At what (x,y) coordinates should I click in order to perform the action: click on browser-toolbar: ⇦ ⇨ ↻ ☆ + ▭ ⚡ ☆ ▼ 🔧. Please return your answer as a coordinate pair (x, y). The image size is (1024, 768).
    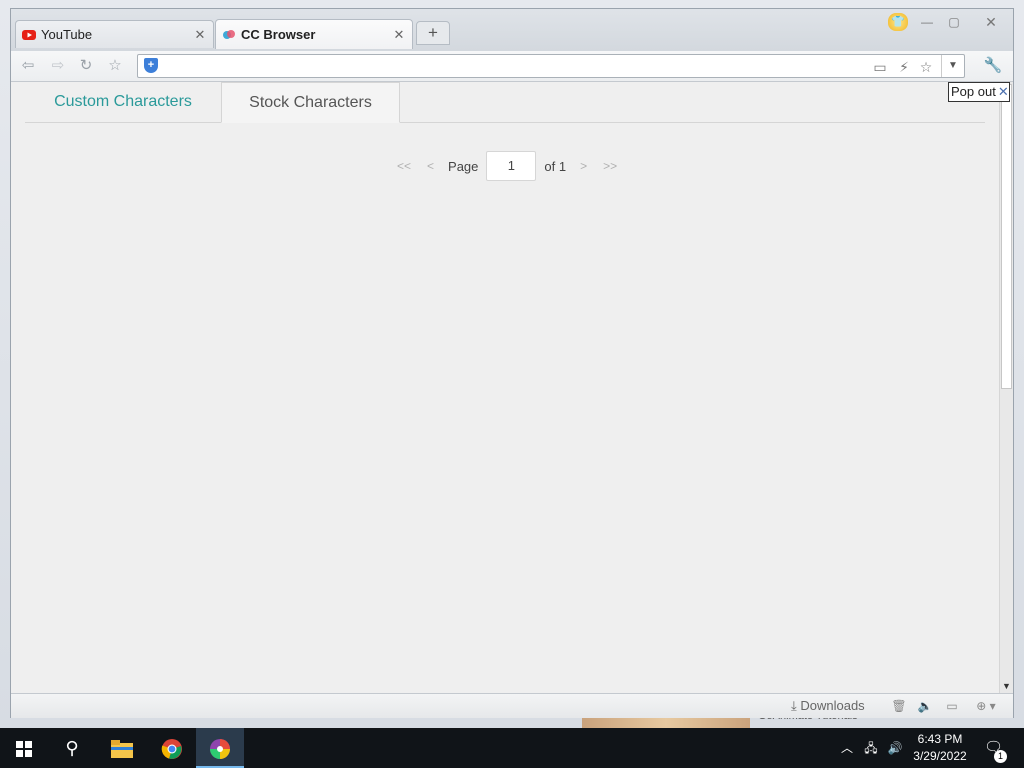
    Looking at the image, I should click on (512, 66).